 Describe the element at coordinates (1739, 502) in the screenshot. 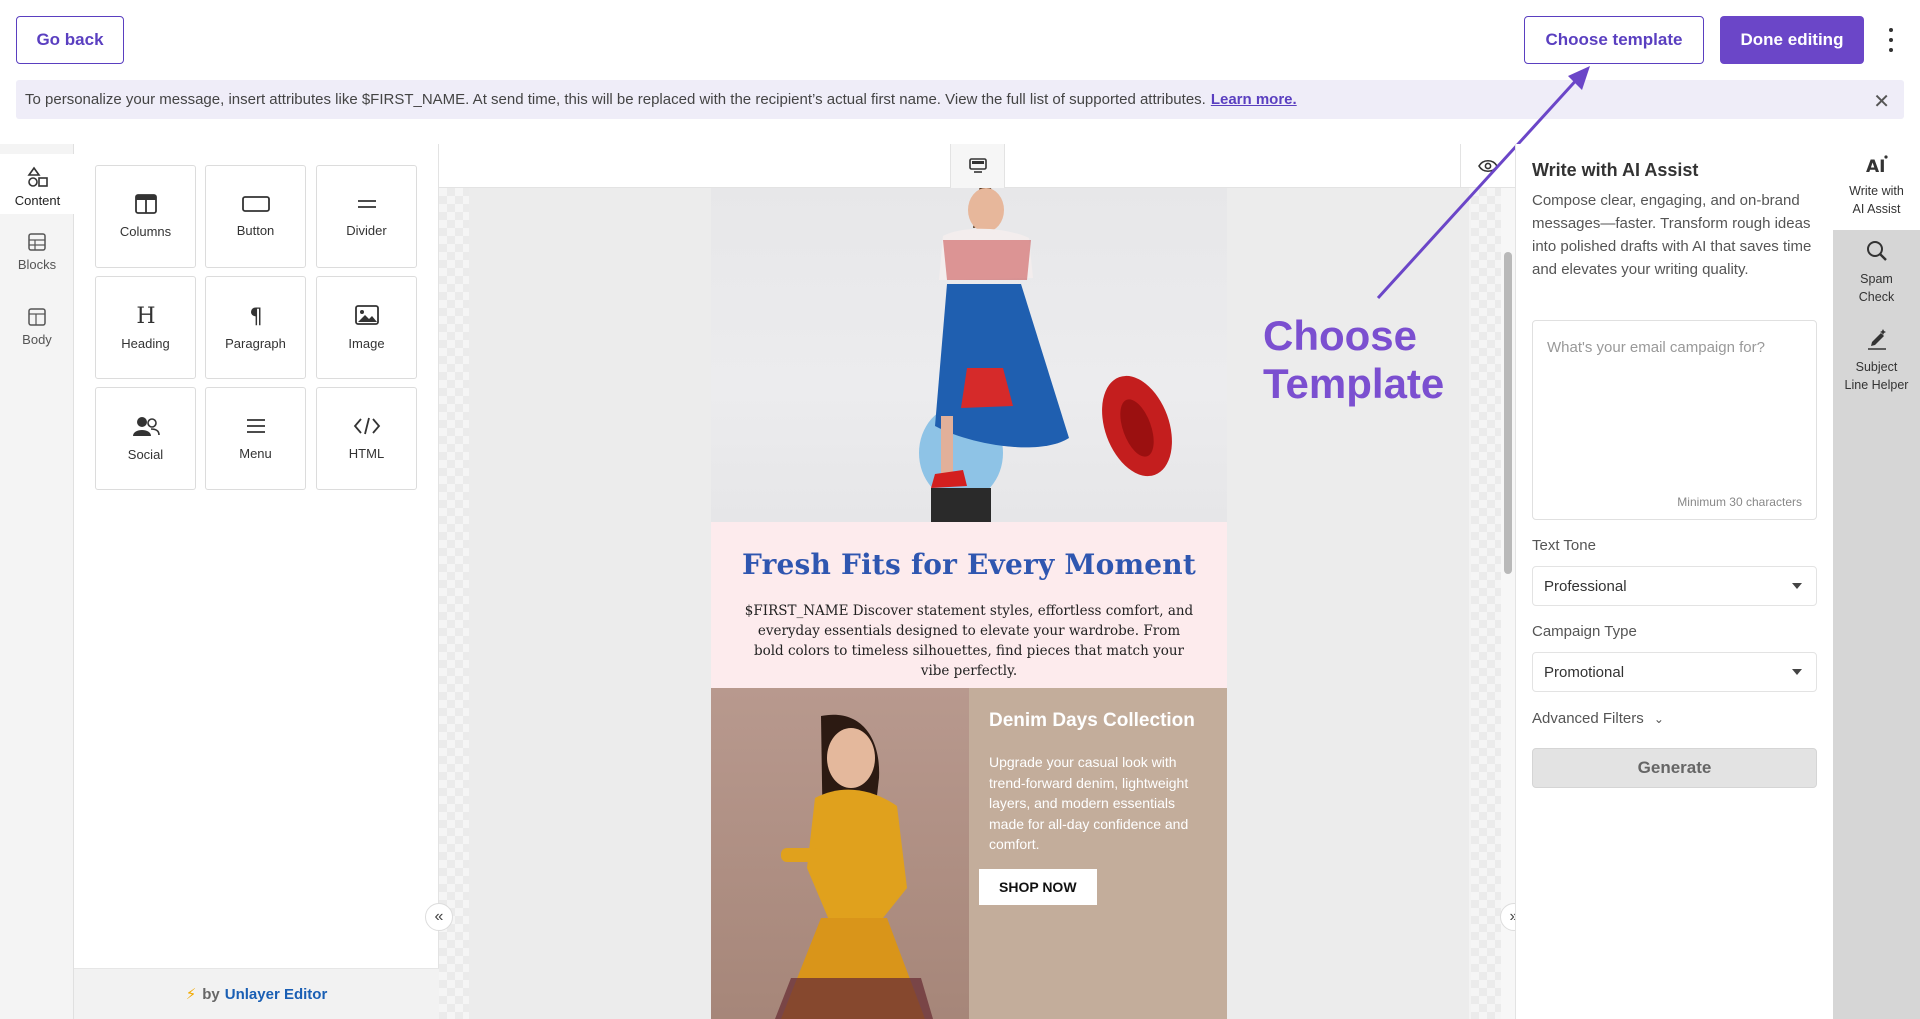

I see `min-characters-hint: Minimum 30 characters` at that location.